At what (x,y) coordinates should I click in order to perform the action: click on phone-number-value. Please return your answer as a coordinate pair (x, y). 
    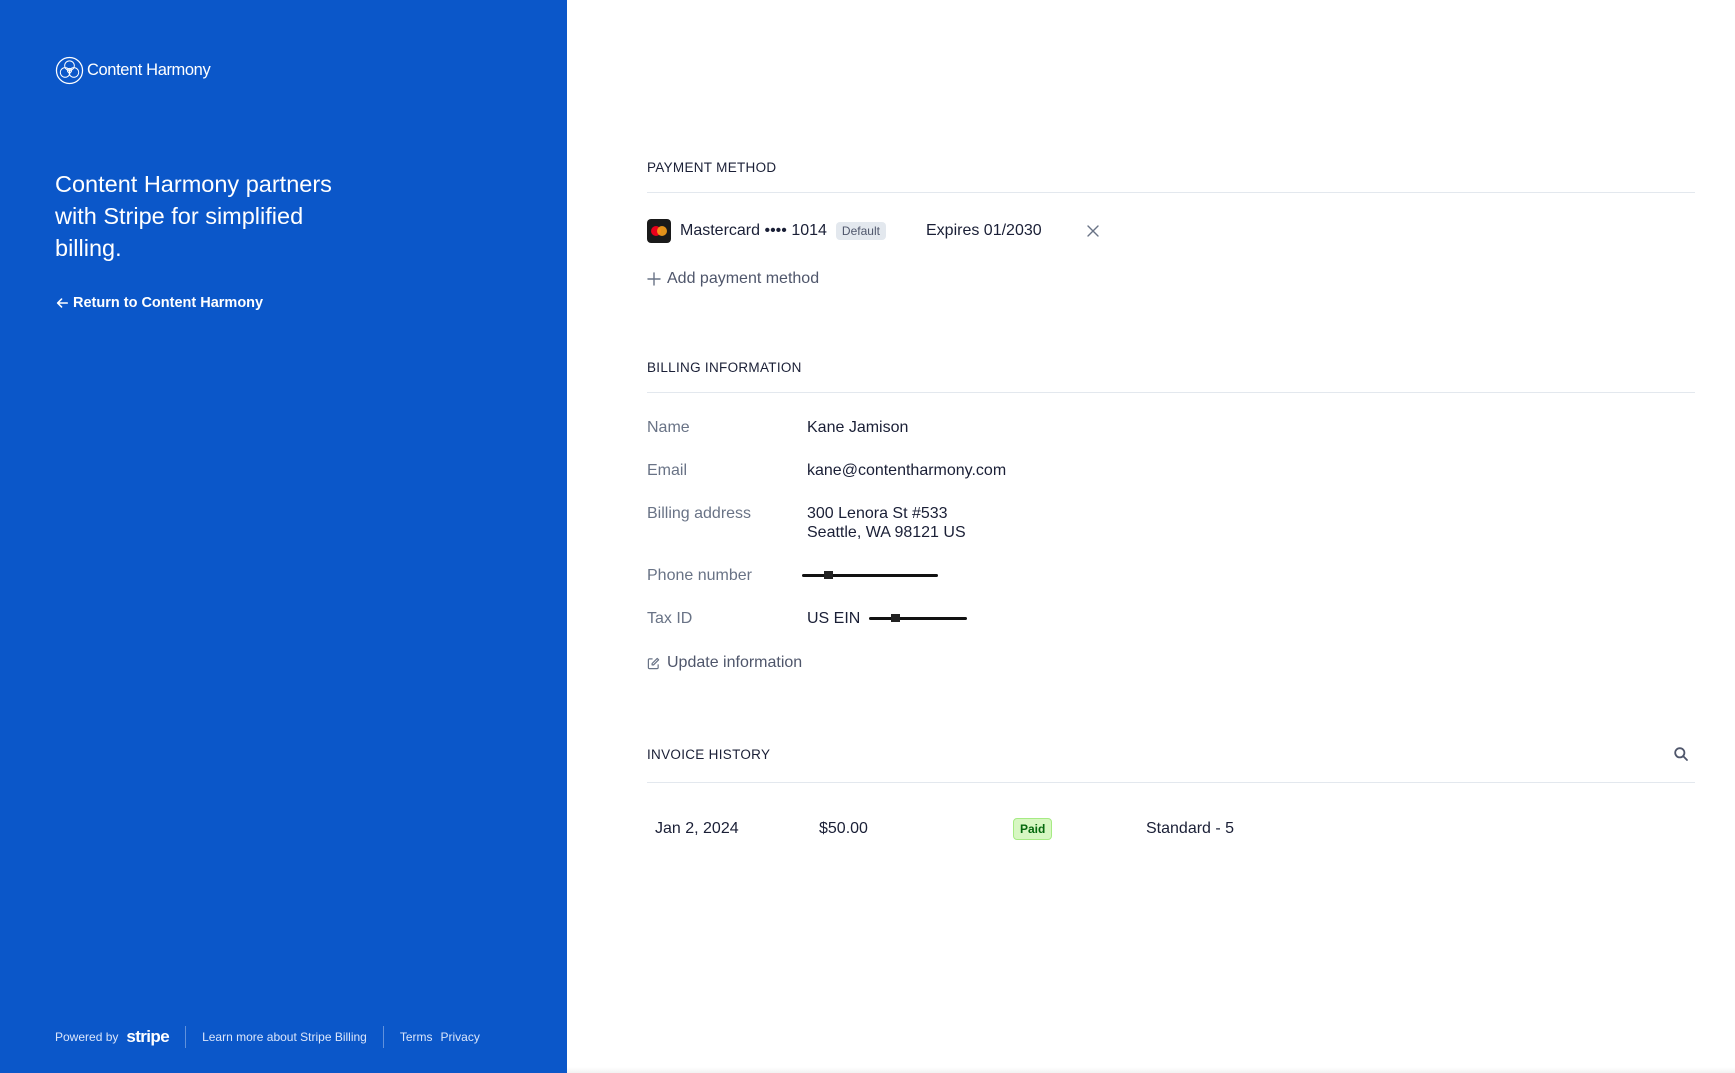
    Looking at the image, I should click on (1102, 575).